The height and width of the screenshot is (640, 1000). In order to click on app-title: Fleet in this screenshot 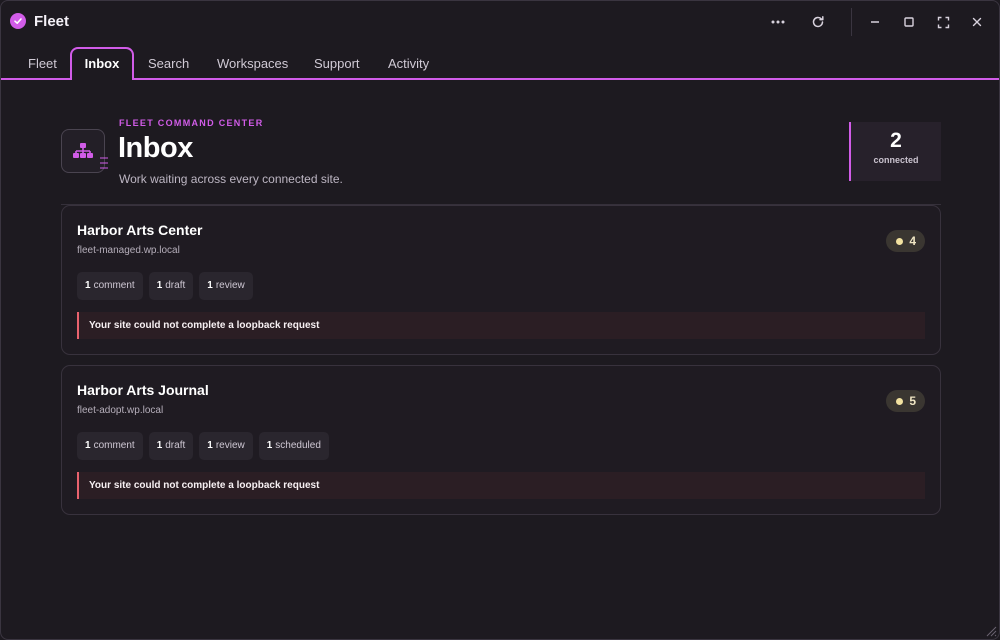, I will do `click(52, 21)`.